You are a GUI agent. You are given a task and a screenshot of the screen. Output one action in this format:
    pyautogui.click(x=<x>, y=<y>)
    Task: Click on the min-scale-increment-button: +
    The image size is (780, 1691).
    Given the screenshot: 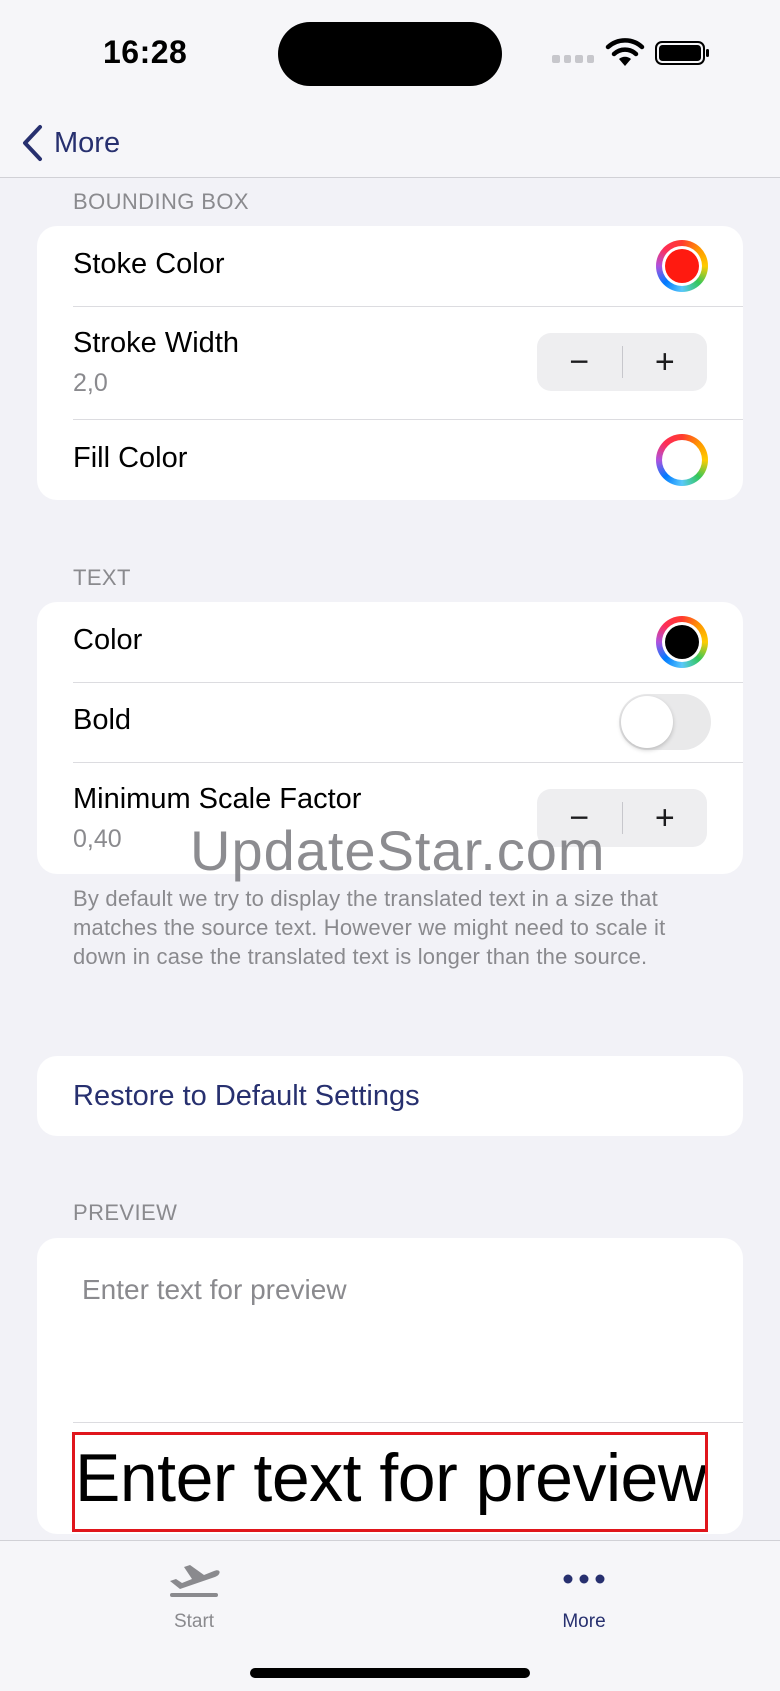 What is the action you would take?
    pyautogui.click(x=665, y=818)
    